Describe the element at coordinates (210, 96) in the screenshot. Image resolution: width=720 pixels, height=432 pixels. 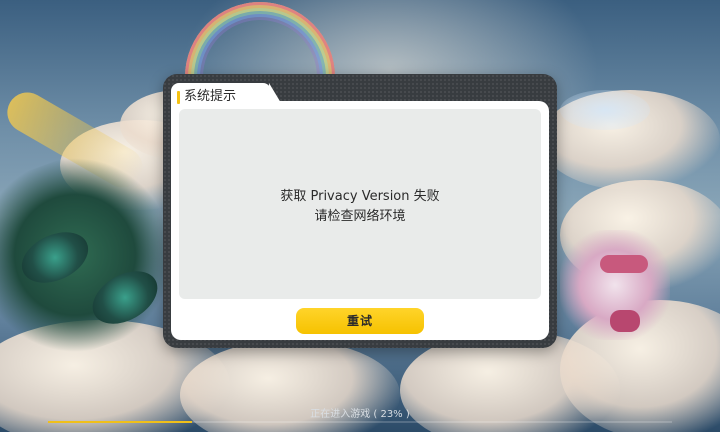
I see `dialog-title: 系统提示` at that location.